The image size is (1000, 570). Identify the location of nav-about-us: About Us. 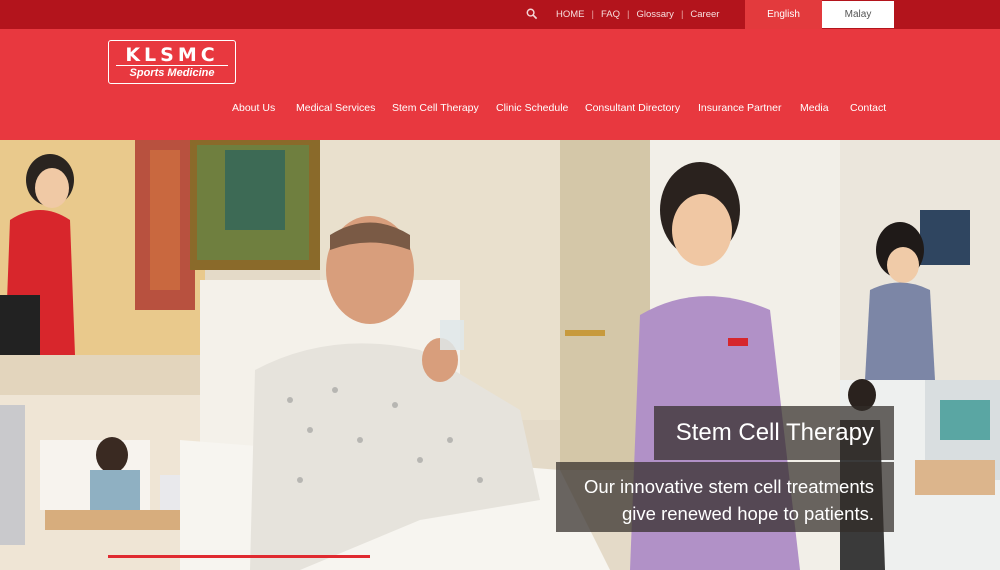
(253, 108).